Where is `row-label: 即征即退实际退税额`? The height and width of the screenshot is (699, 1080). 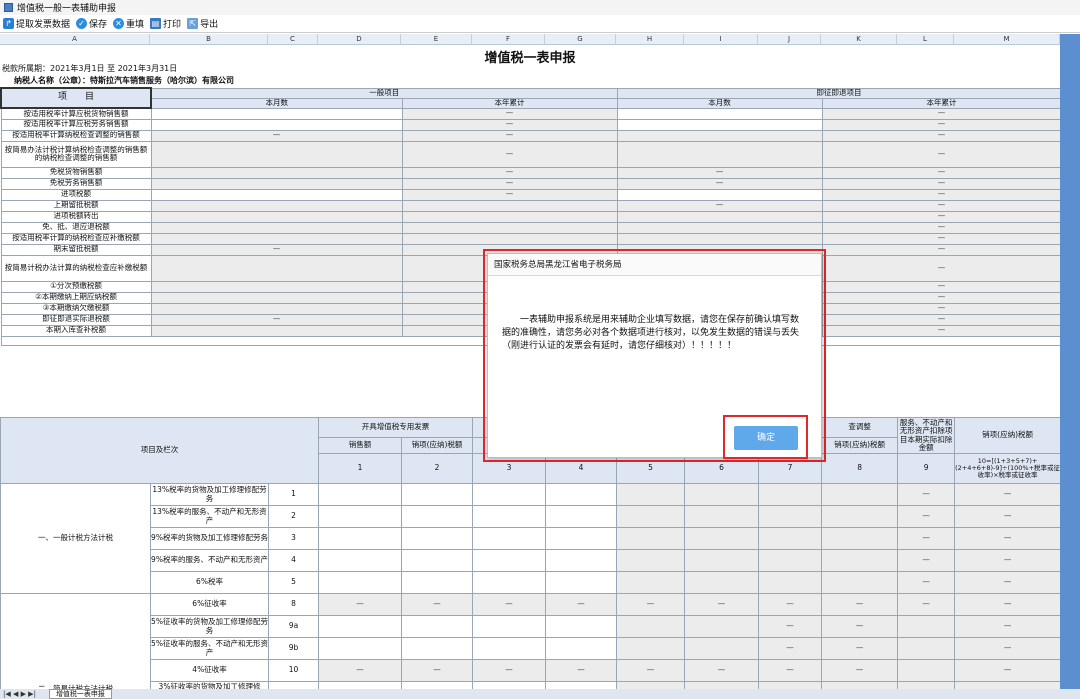 row-label: 即征即退实际退税额 is located at coordinates (76, 319).